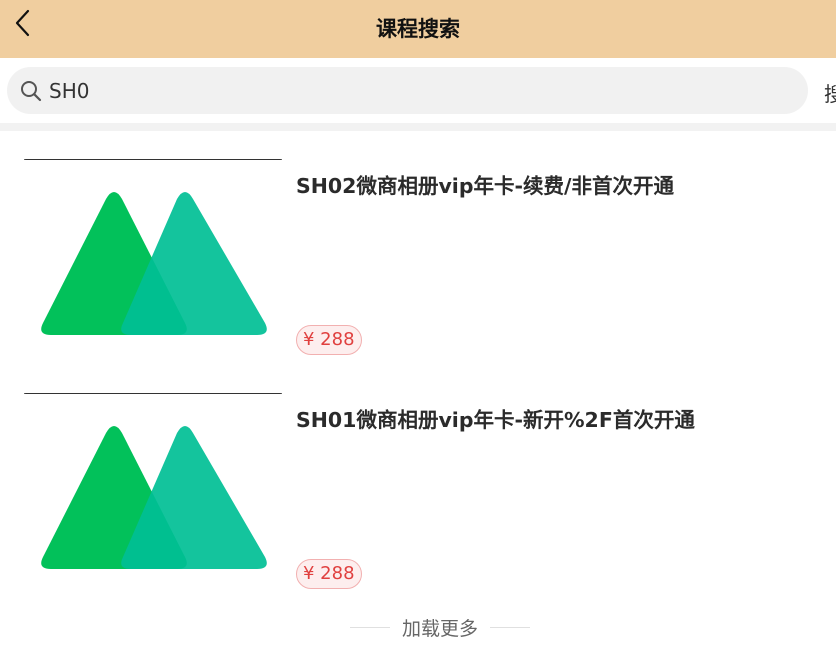 The width and height of the screenshot is (836, 667). I want to click on load-more-label: 加载更多, so click(439, 628).